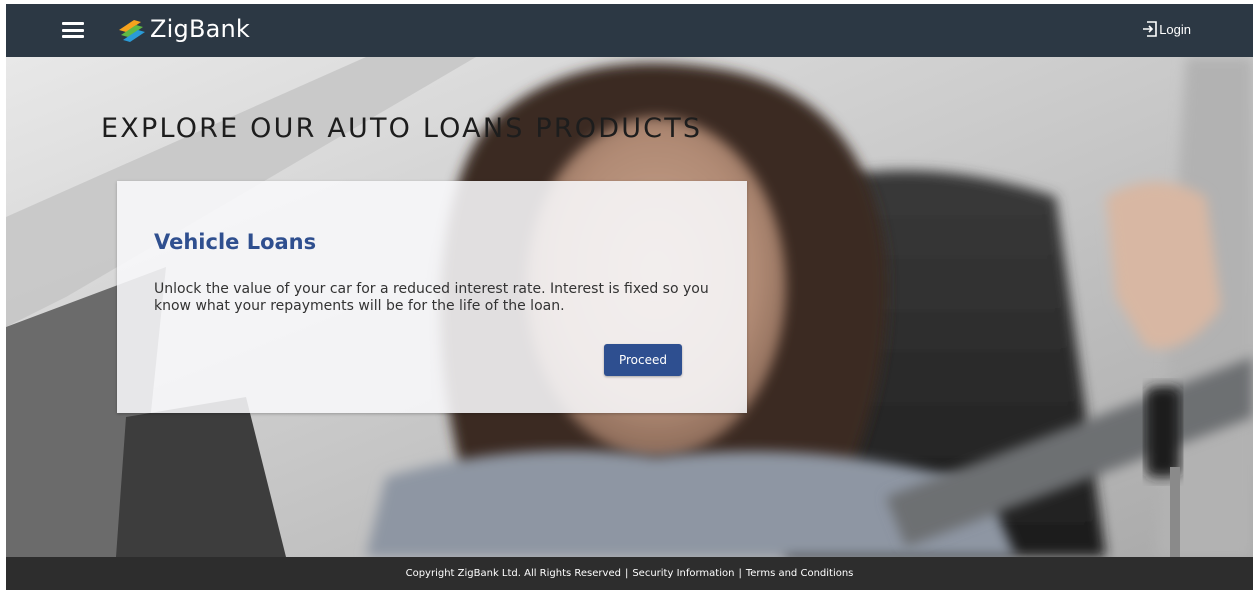 The width and height of the screenshot is (1259, 590). What do you see at coordinates (235, 242) in the screenshot?
I see `card-title: Vehicle Loans` at bounding box center [235, 242].